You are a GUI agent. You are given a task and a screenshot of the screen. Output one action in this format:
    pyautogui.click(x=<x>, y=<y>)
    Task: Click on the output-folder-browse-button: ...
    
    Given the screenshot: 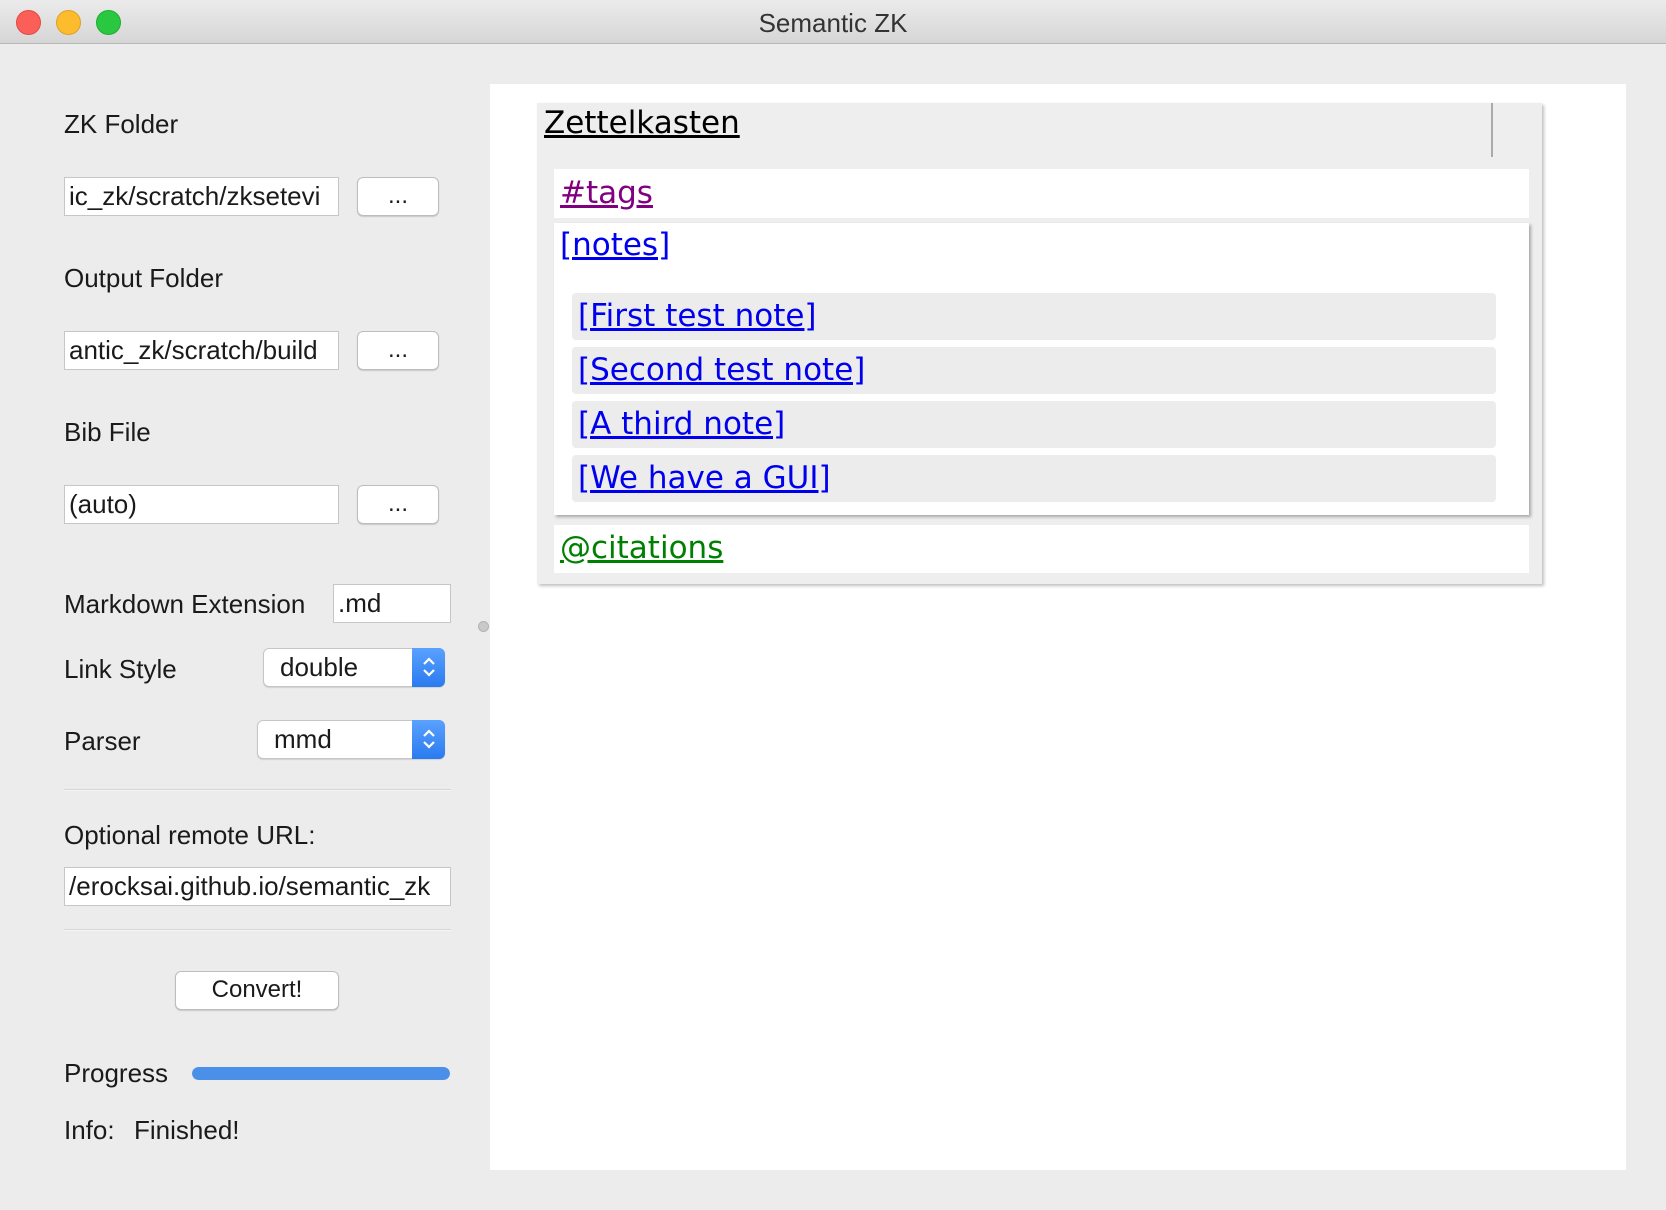 What is the action you would take?
    pyautogui.click(x=398, y=350)
    